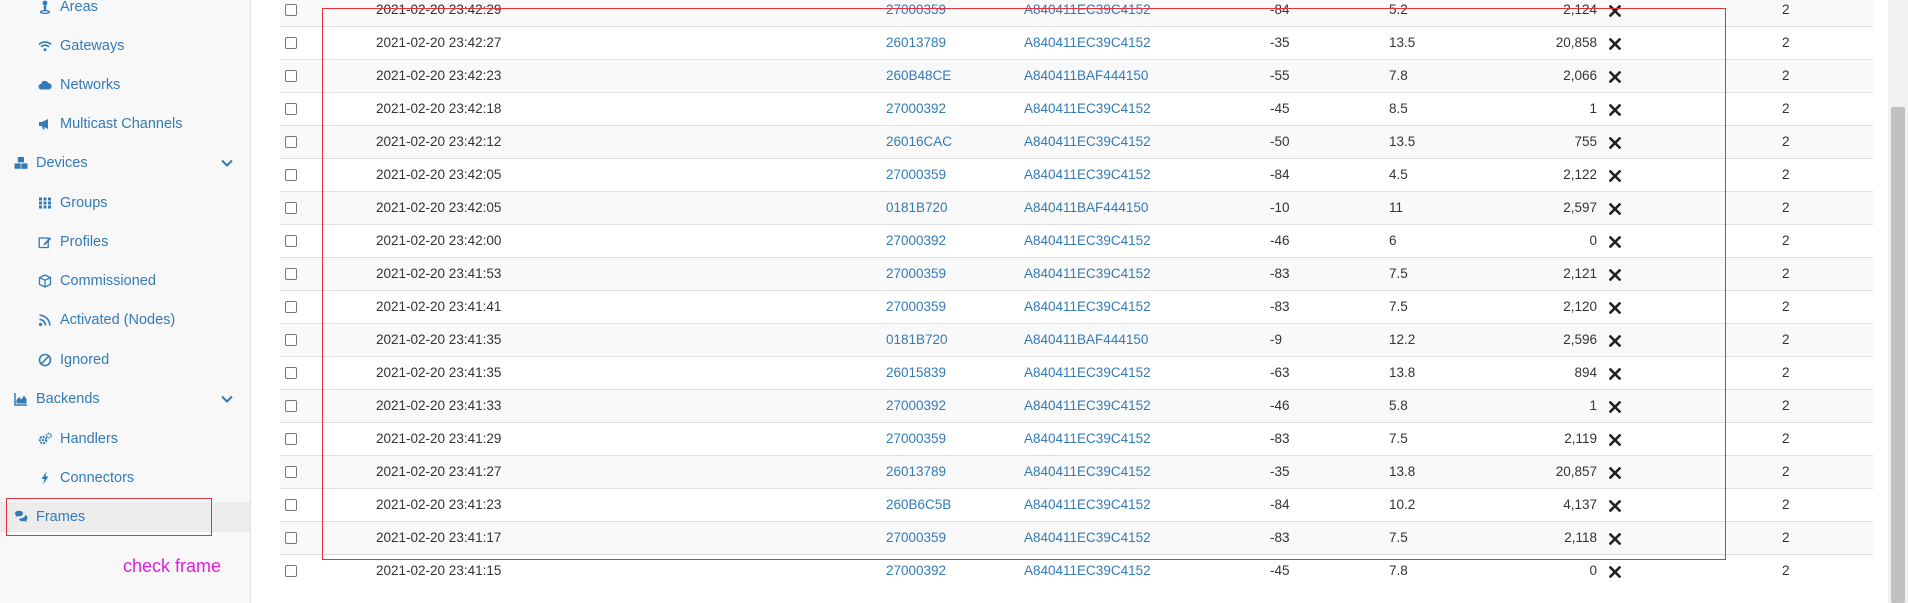 The image size is (1908, 603). I want to click on sidebar-item-commissioned: Commissioned, so click(125, 281).